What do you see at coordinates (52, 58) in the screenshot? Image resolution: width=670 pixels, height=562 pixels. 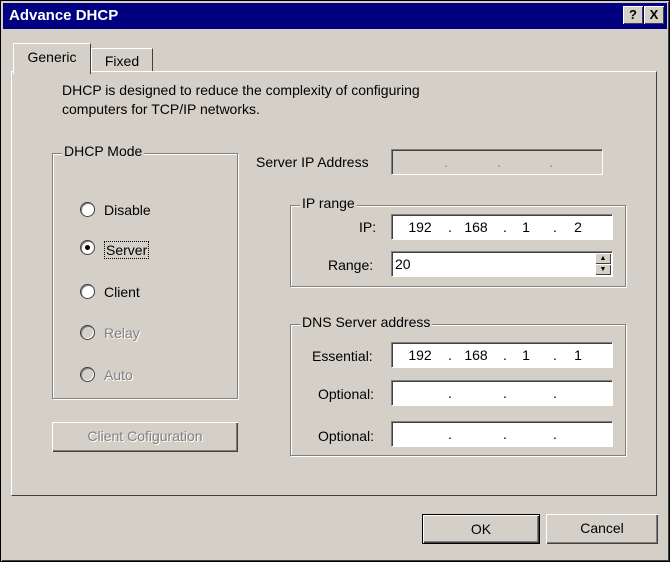 I see `tab-generic: Generic` at bounding box center [52, 58].